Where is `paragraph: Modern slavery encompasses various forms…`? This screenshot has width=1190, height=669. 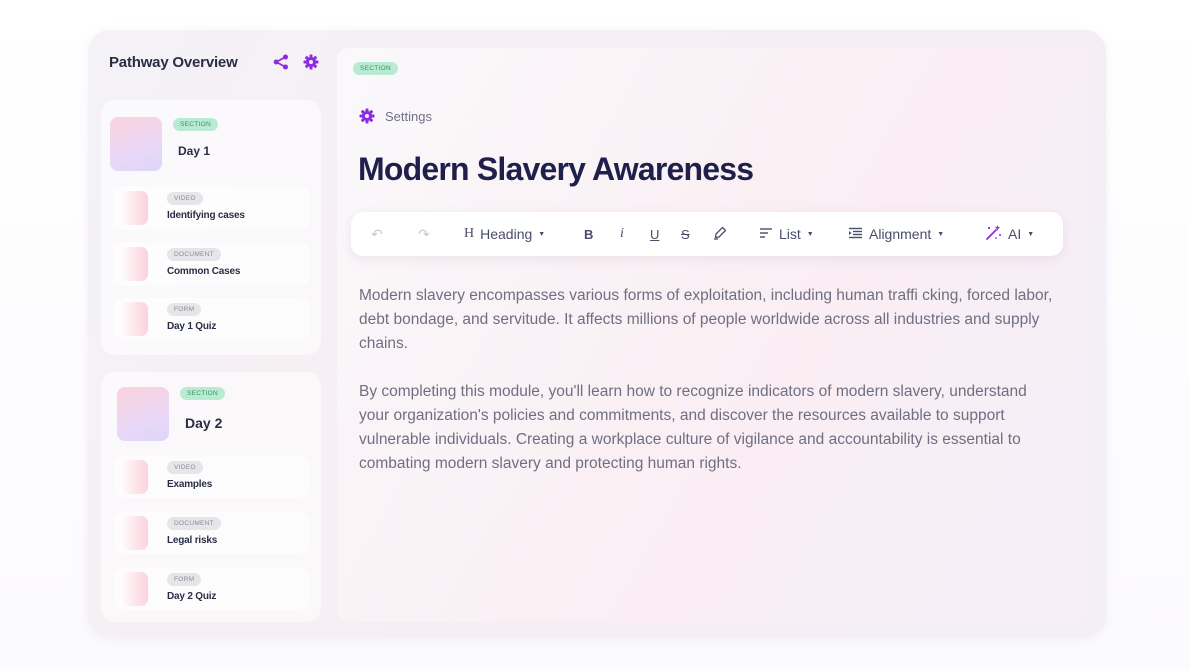 paragraph: Modern slavery encompasses various forms… is located at coordinates (706, 319).